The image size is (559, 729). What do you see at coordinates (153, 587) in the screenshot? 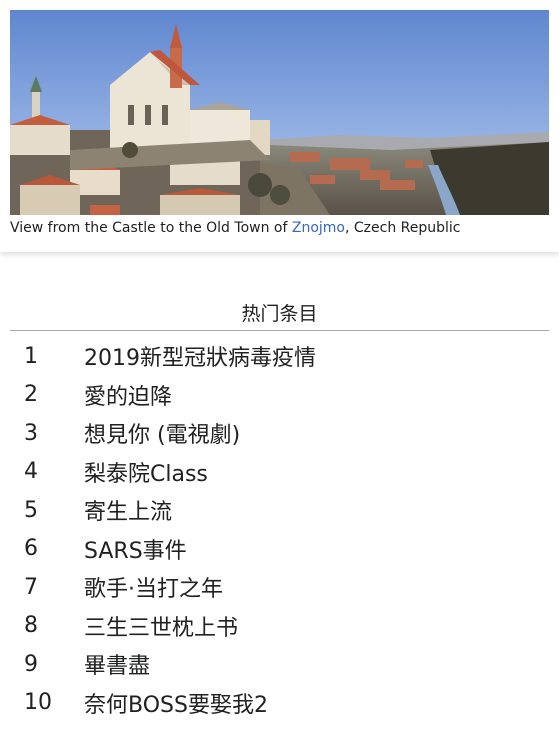
I see `trending-item-link: 歌手·当打之年` at bounding box center [153, 587].